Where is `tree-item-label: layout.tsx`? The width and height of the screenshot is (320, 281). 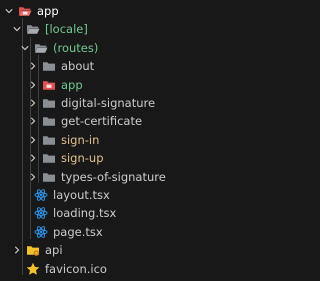
tree-item-label: layout.tsx is located at coordinates (81, 195).